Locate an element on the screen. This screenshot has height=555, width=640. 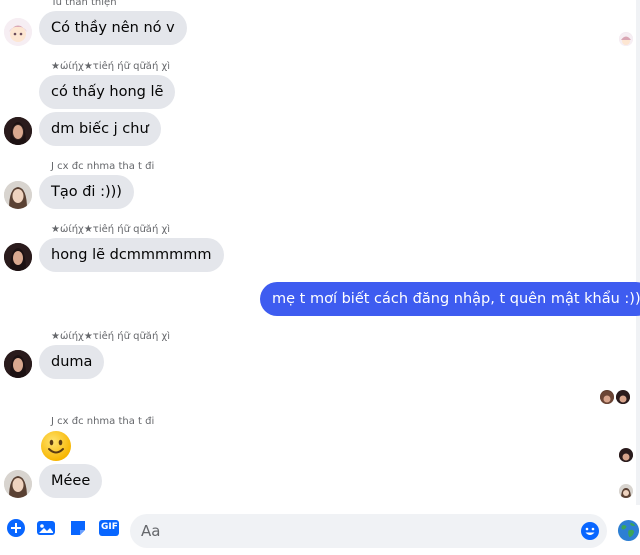
image-icon is located at coordinates (46, 528).